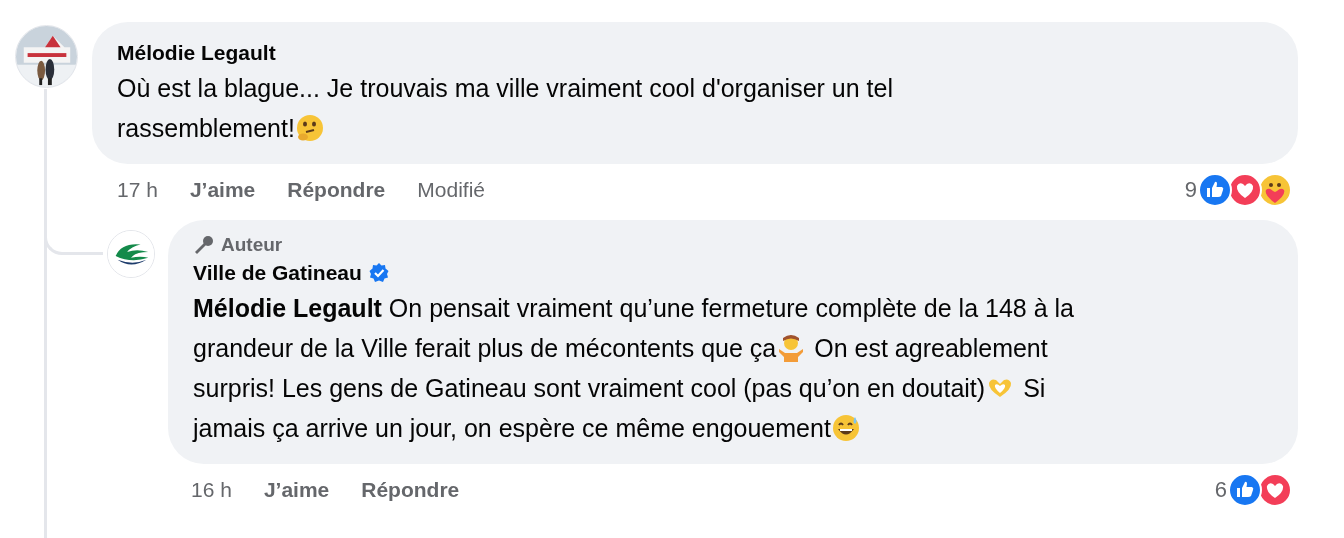  Describe the element at coordinates (206, 128) in the screenshot. I see `comment-text: rassemblement!` at that location.